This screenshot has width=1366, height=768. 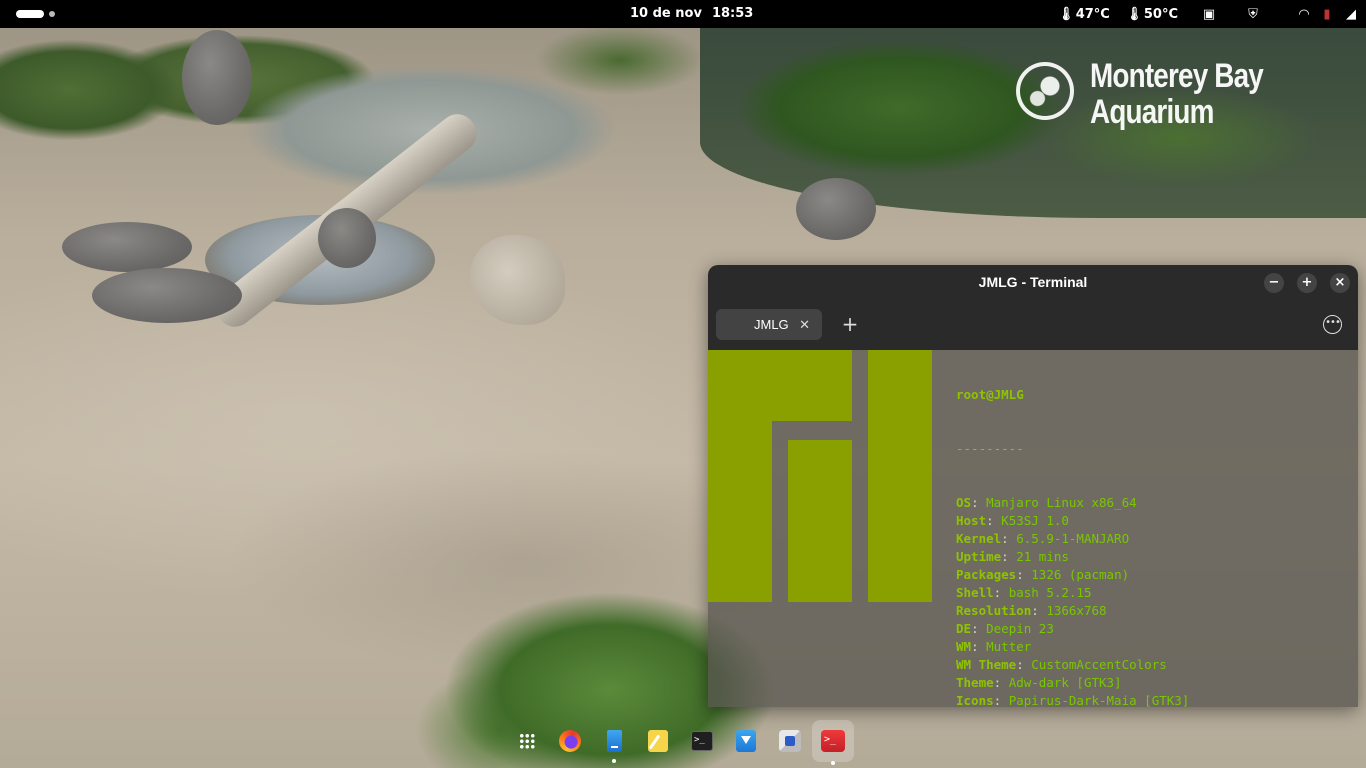 What do you see at coordinates (979, 556) in the screenshot?
I see `fetch-key: Uptime` at bounding box center [979, 556].